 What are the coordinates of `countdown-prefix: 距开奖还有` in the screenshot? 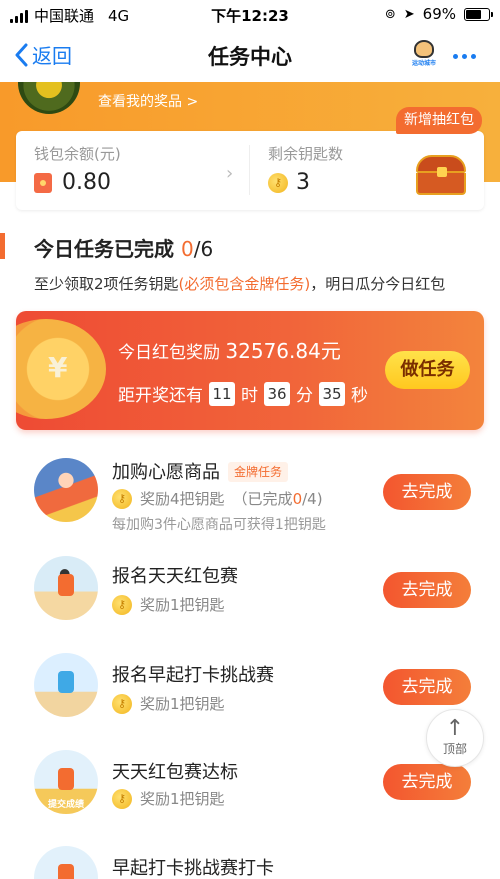 It's located at (160, 396).